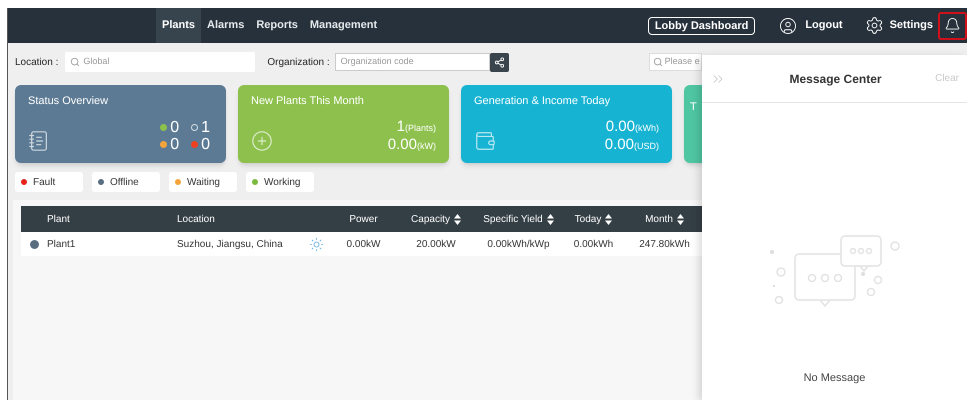  What do you see at coordinates (203, 183) in the screenshot?
I see `legend-label: Waiting` at bounding box center [203, 183].